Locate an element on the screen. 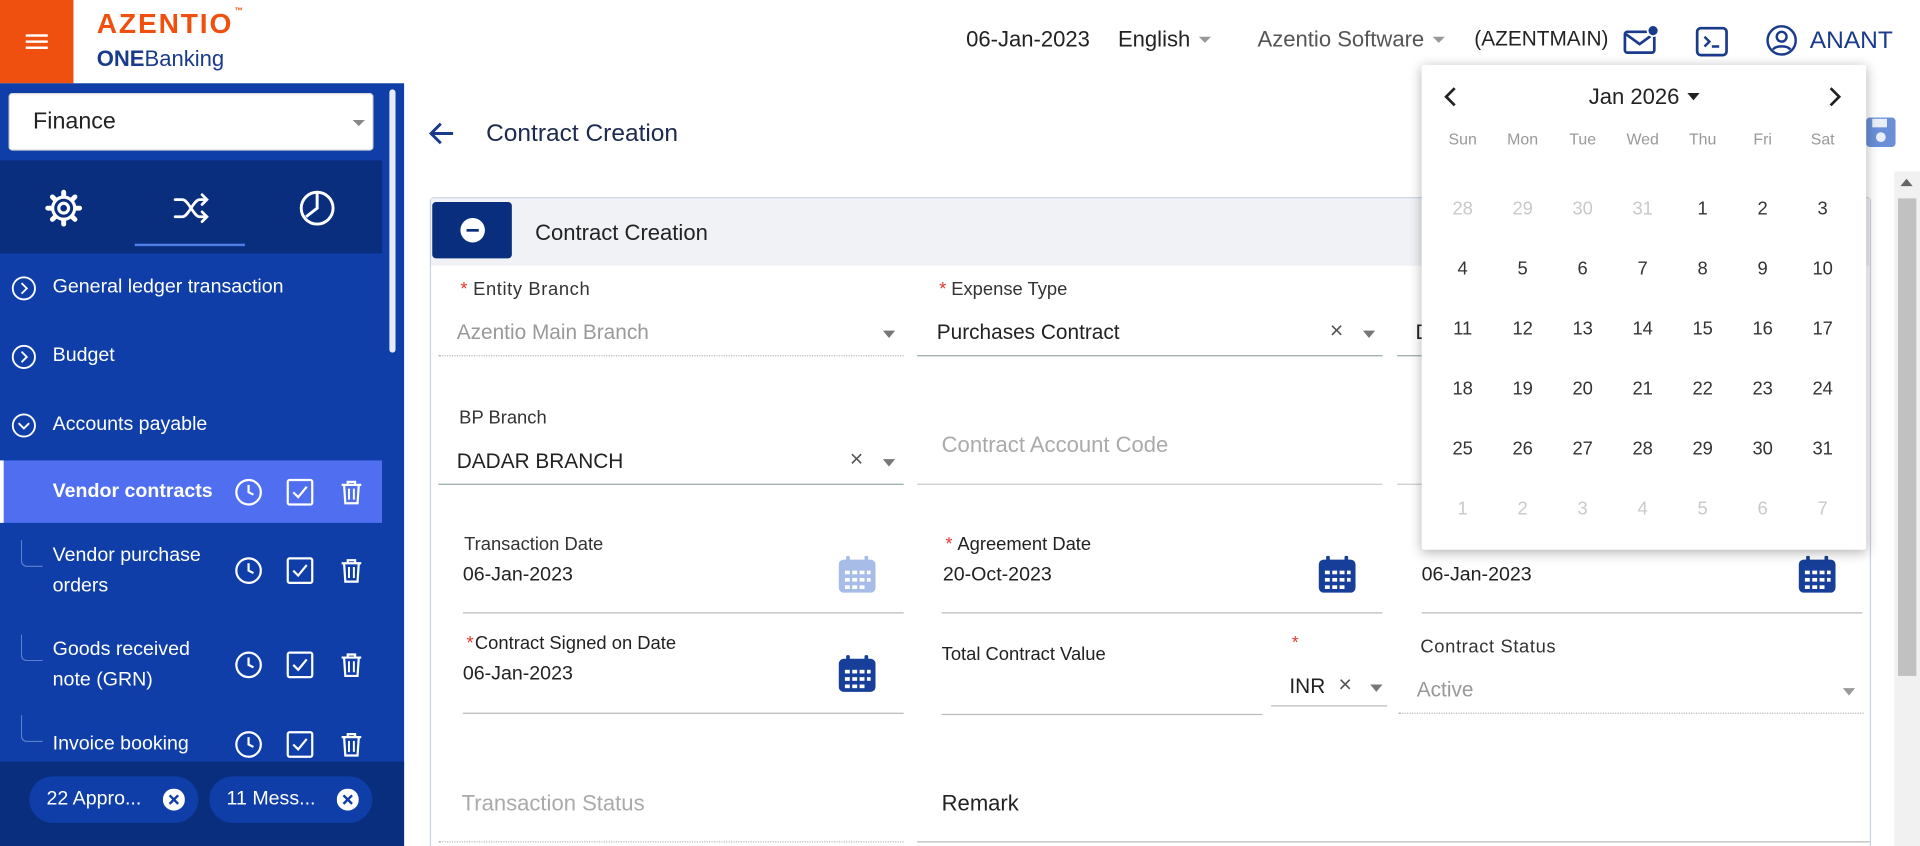 The height and width of the screenshot is (846, 1920). calendar-day: 18 is located at coordinates (1463, 389).